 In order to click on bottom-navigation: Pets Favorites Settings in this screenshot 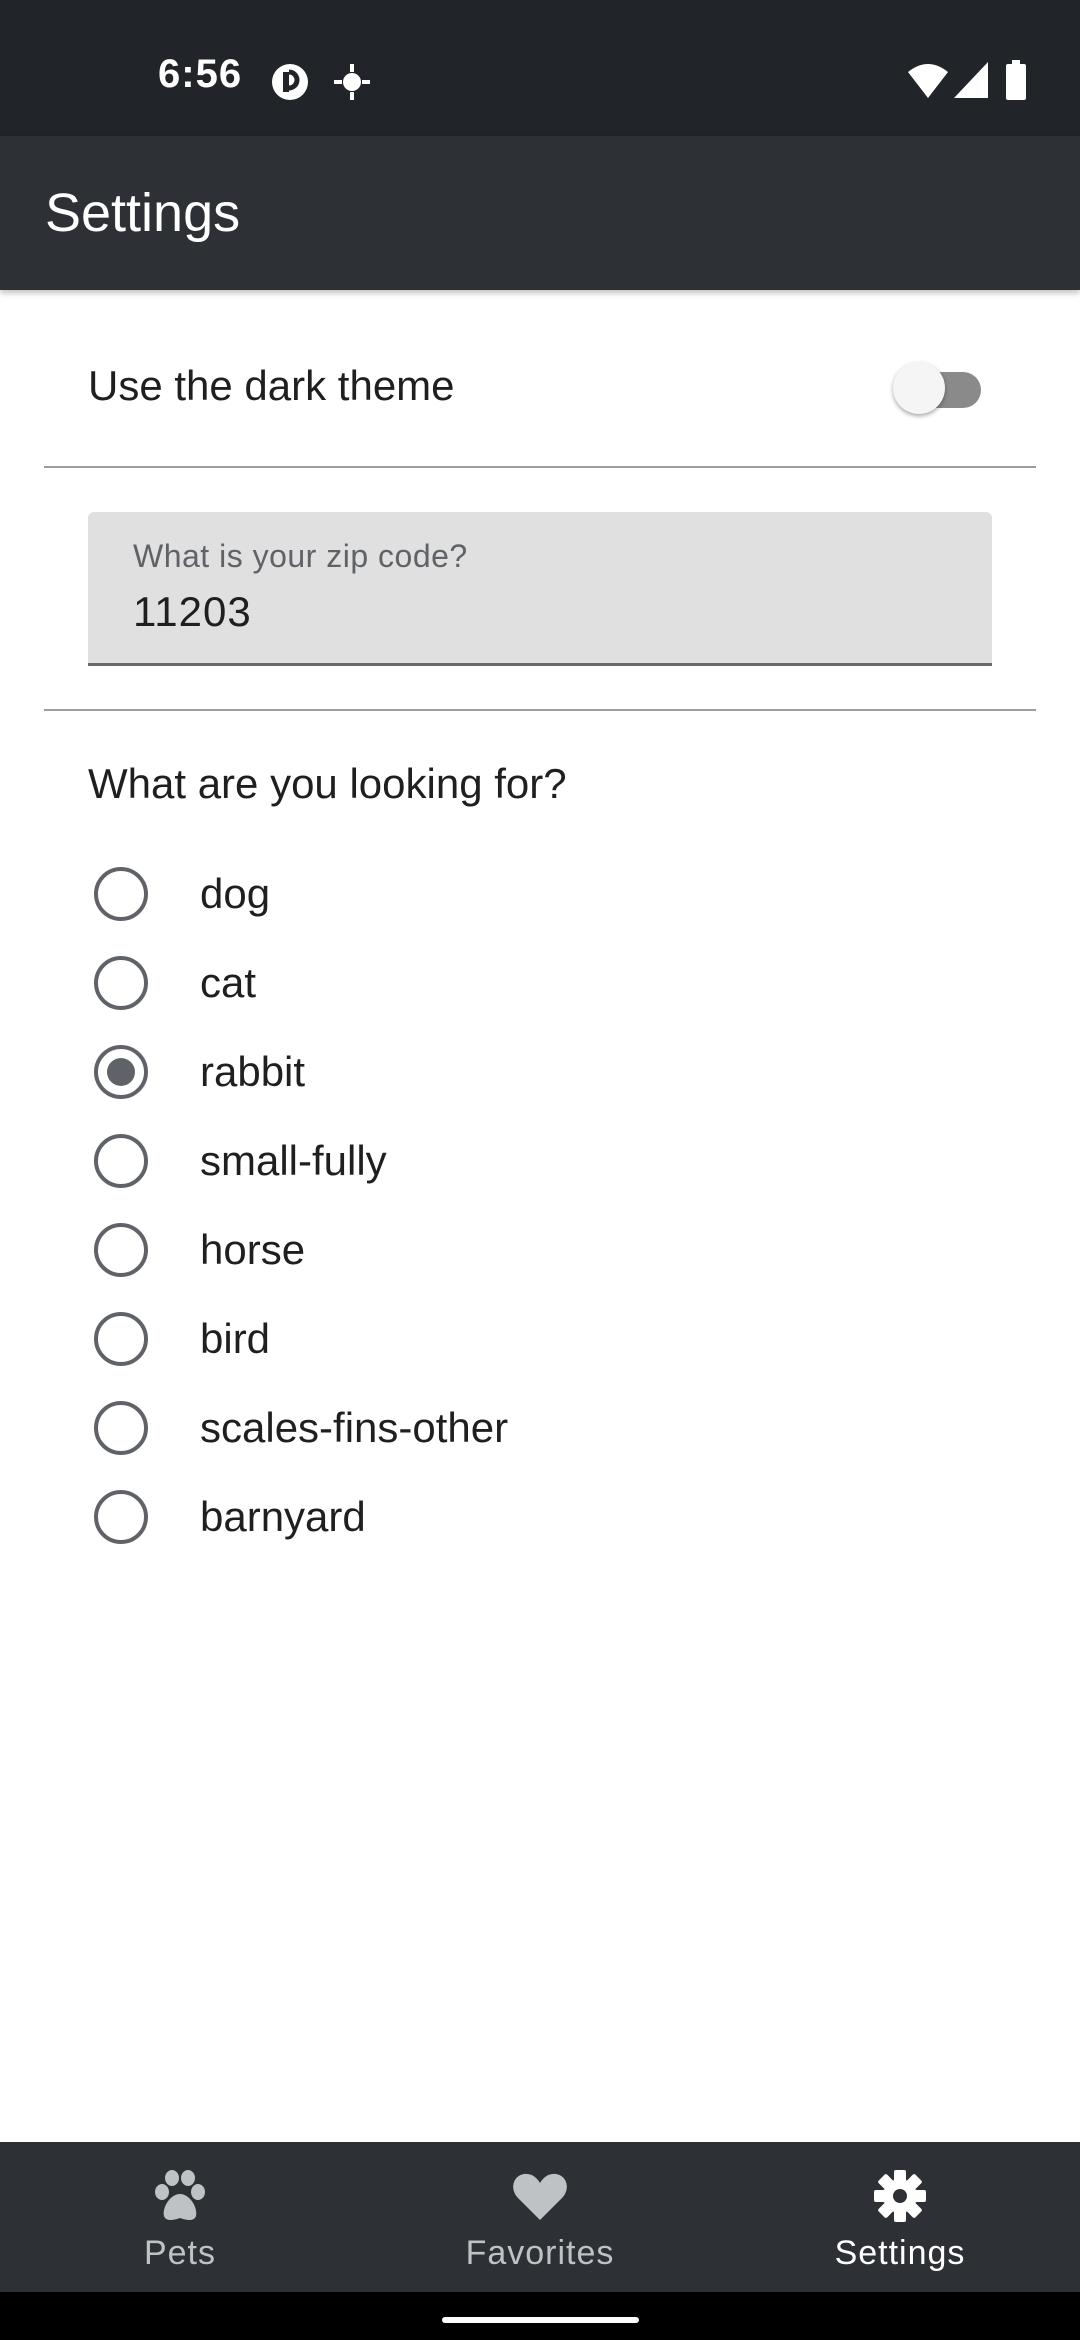, I will do `click(540, 2217)`.